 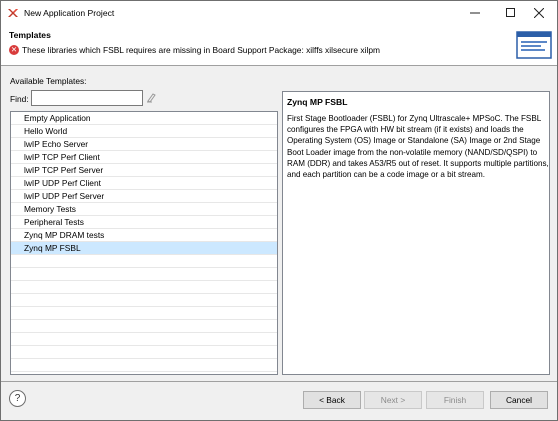 I want to click on list-item: Peripheral Tests, so click(x=144, y=222).